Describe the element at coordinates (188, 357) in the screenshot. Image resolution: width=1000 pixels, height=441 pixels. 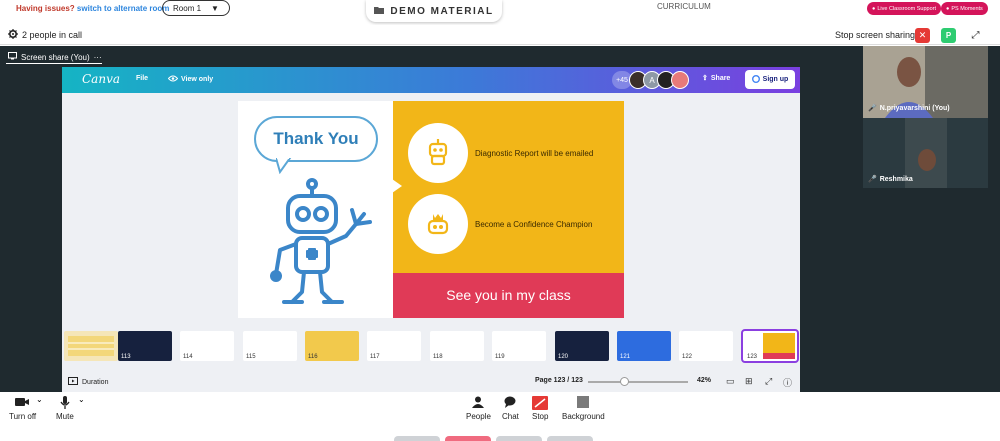
I see `thumb-number: 114` at that location.